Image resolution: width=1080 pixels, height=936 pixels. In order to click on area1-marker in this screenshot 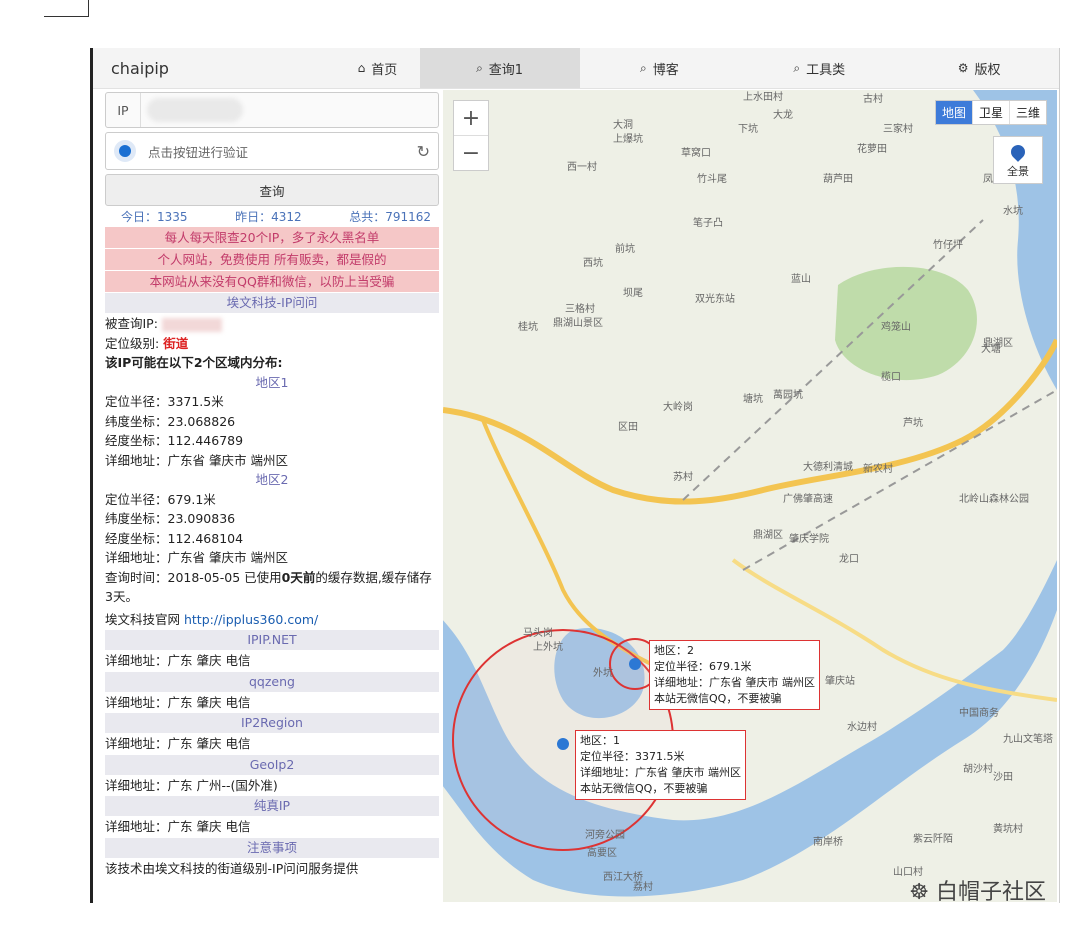, I will do `click(563, 744)`.